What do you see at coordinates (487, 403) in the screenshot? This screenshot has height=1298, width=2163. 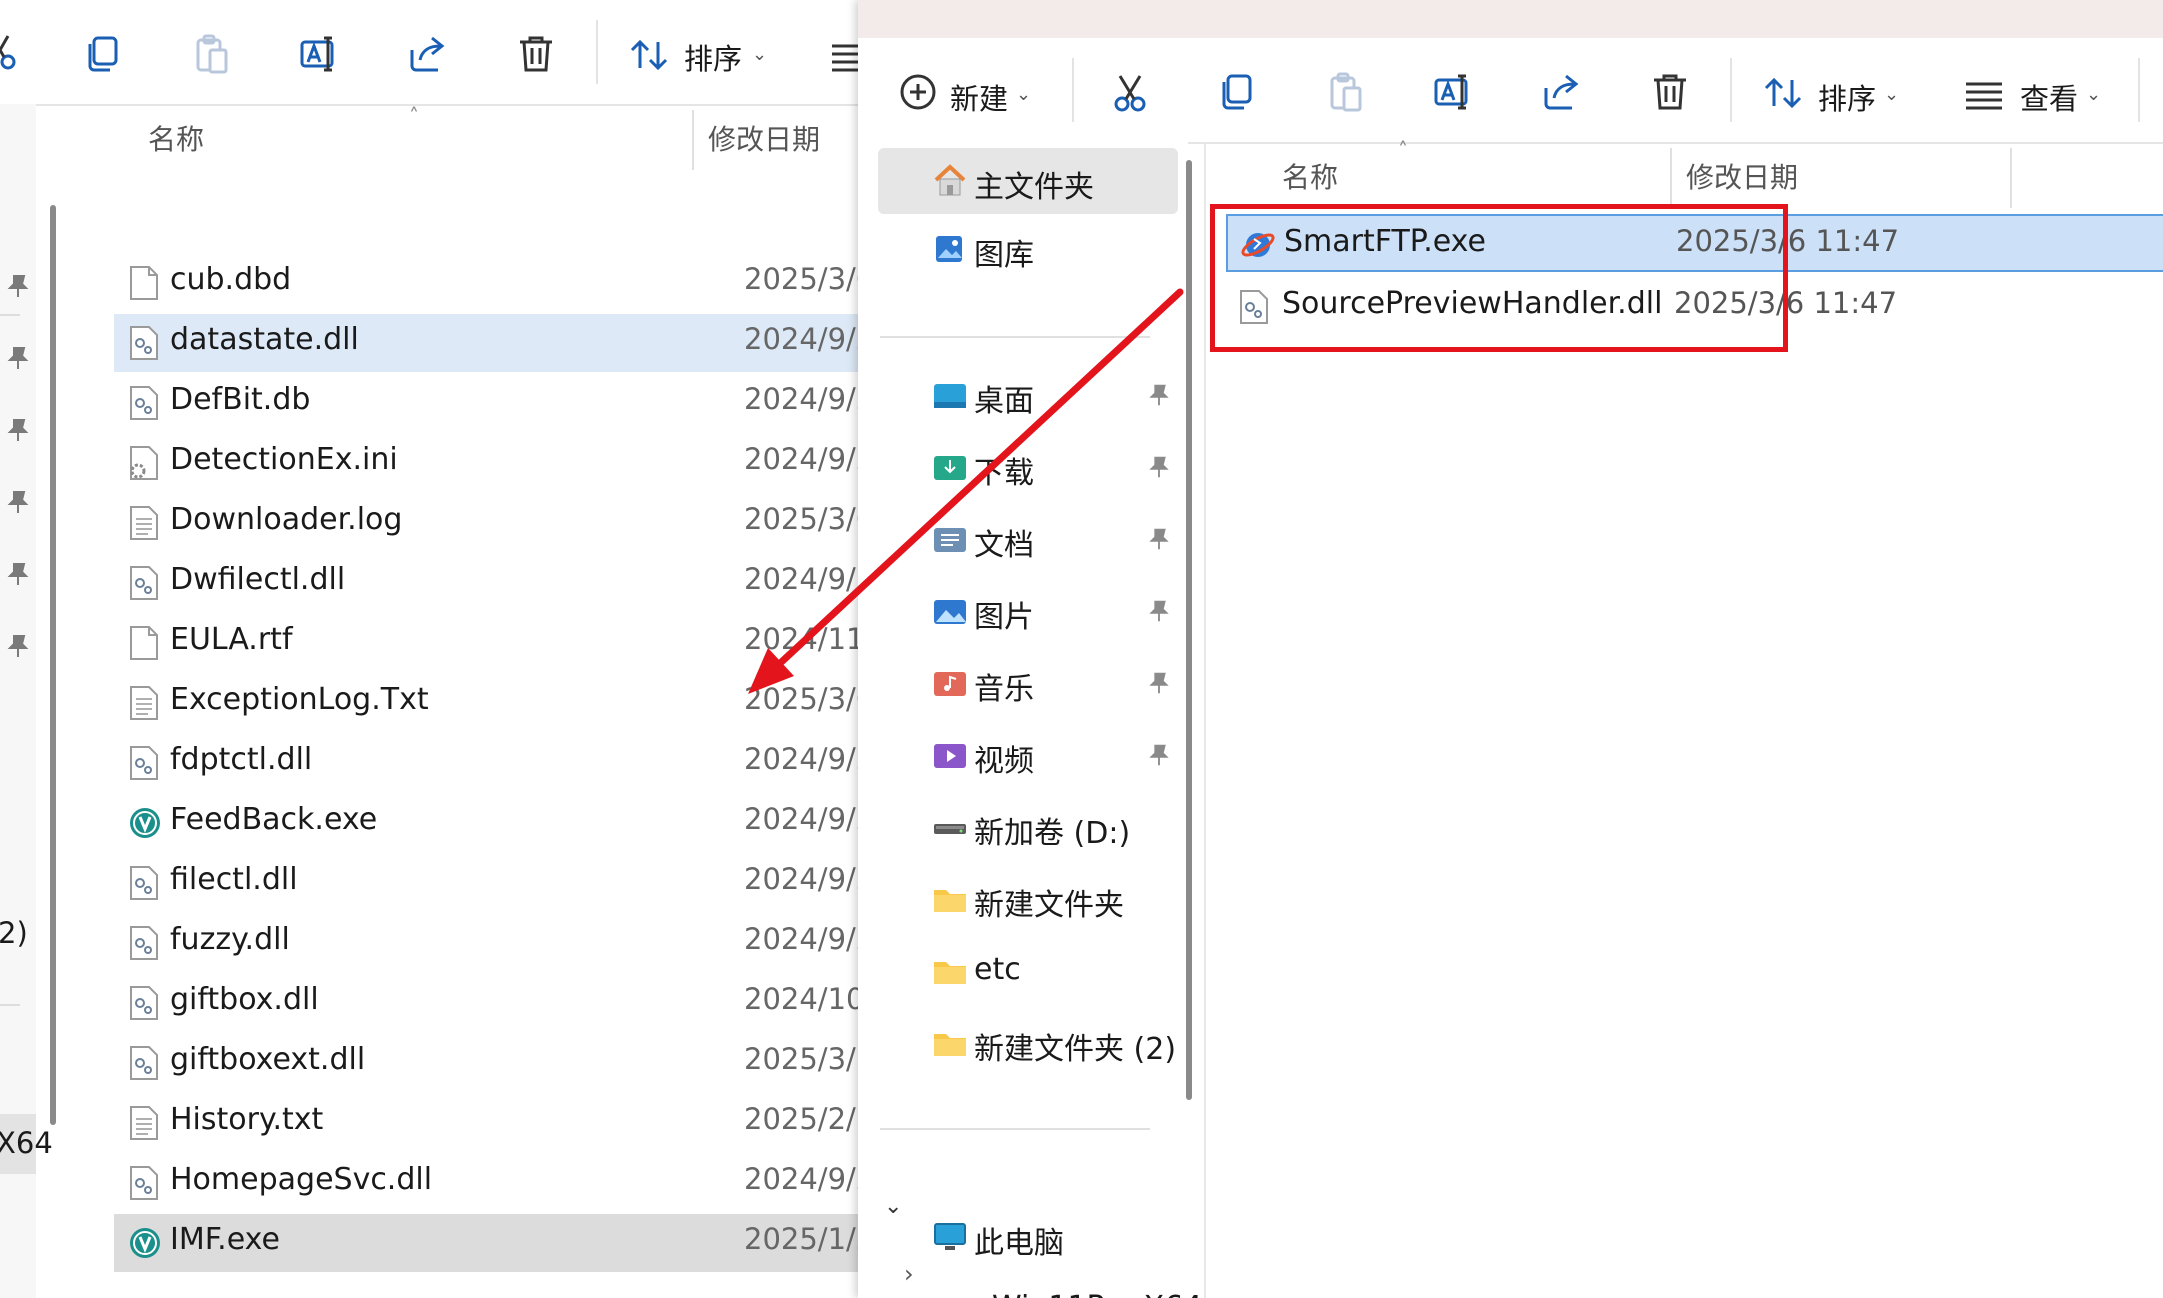 I see `file-row: DefBit.db 2024/9/25` at bounding box center [487, 403].